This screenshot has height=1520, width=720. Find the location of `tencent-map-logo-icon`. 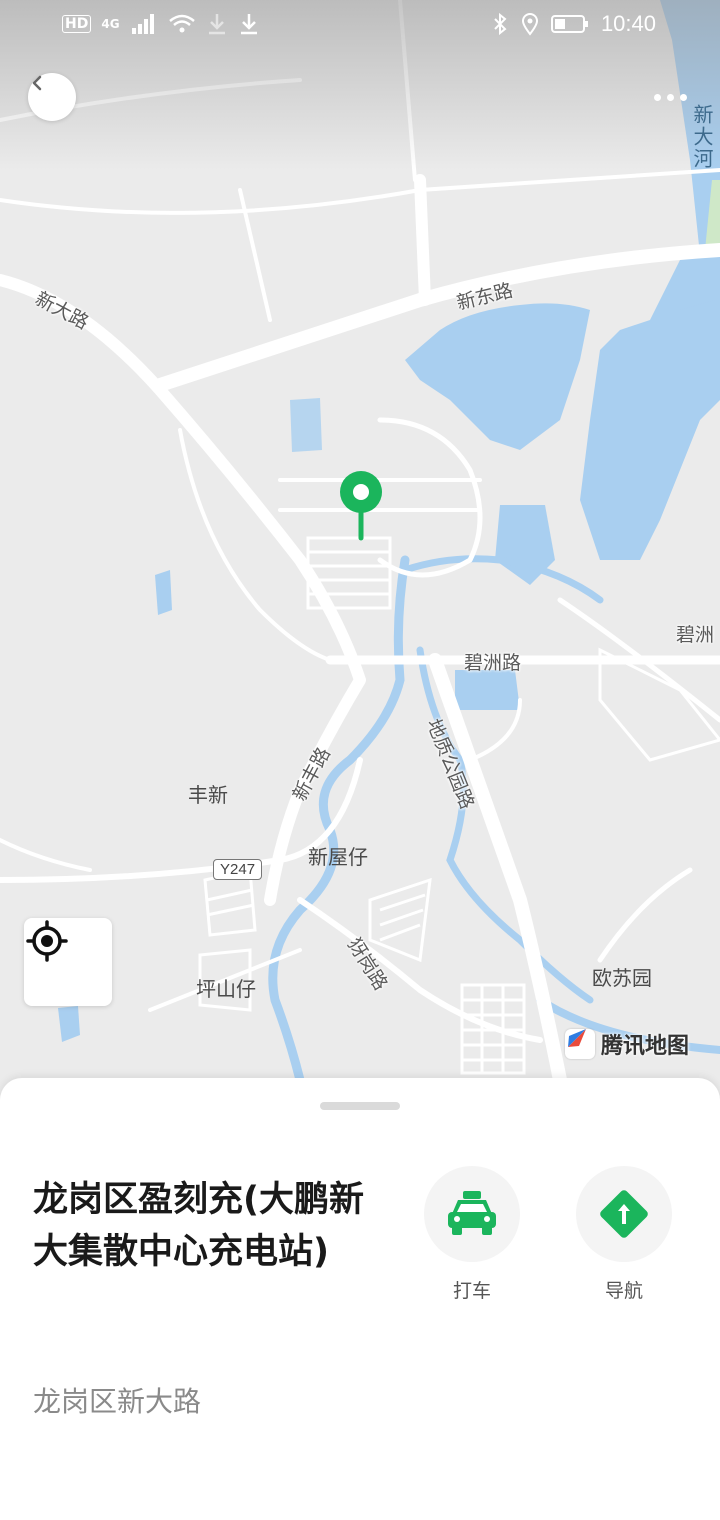

tencent-map-logo-icon is located at coordinates (580, 1044).